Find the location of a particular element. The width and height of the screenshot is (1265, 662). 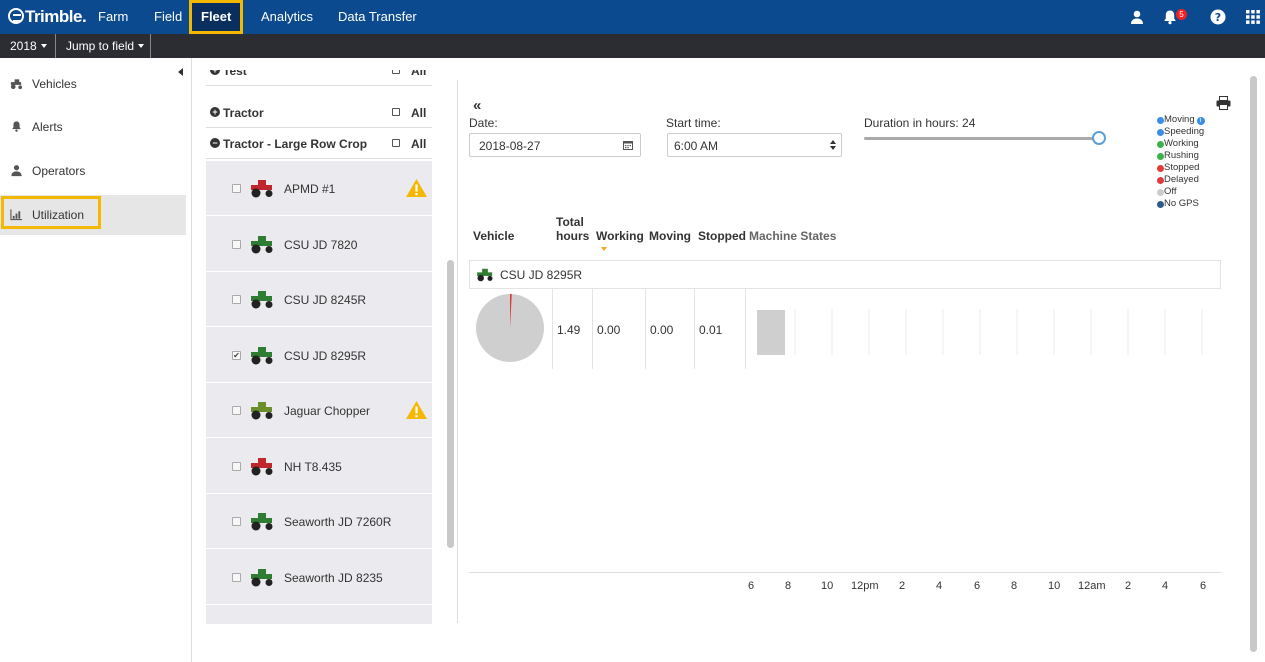

nav-fleet: Fleet is located at coordinates (216, 17).